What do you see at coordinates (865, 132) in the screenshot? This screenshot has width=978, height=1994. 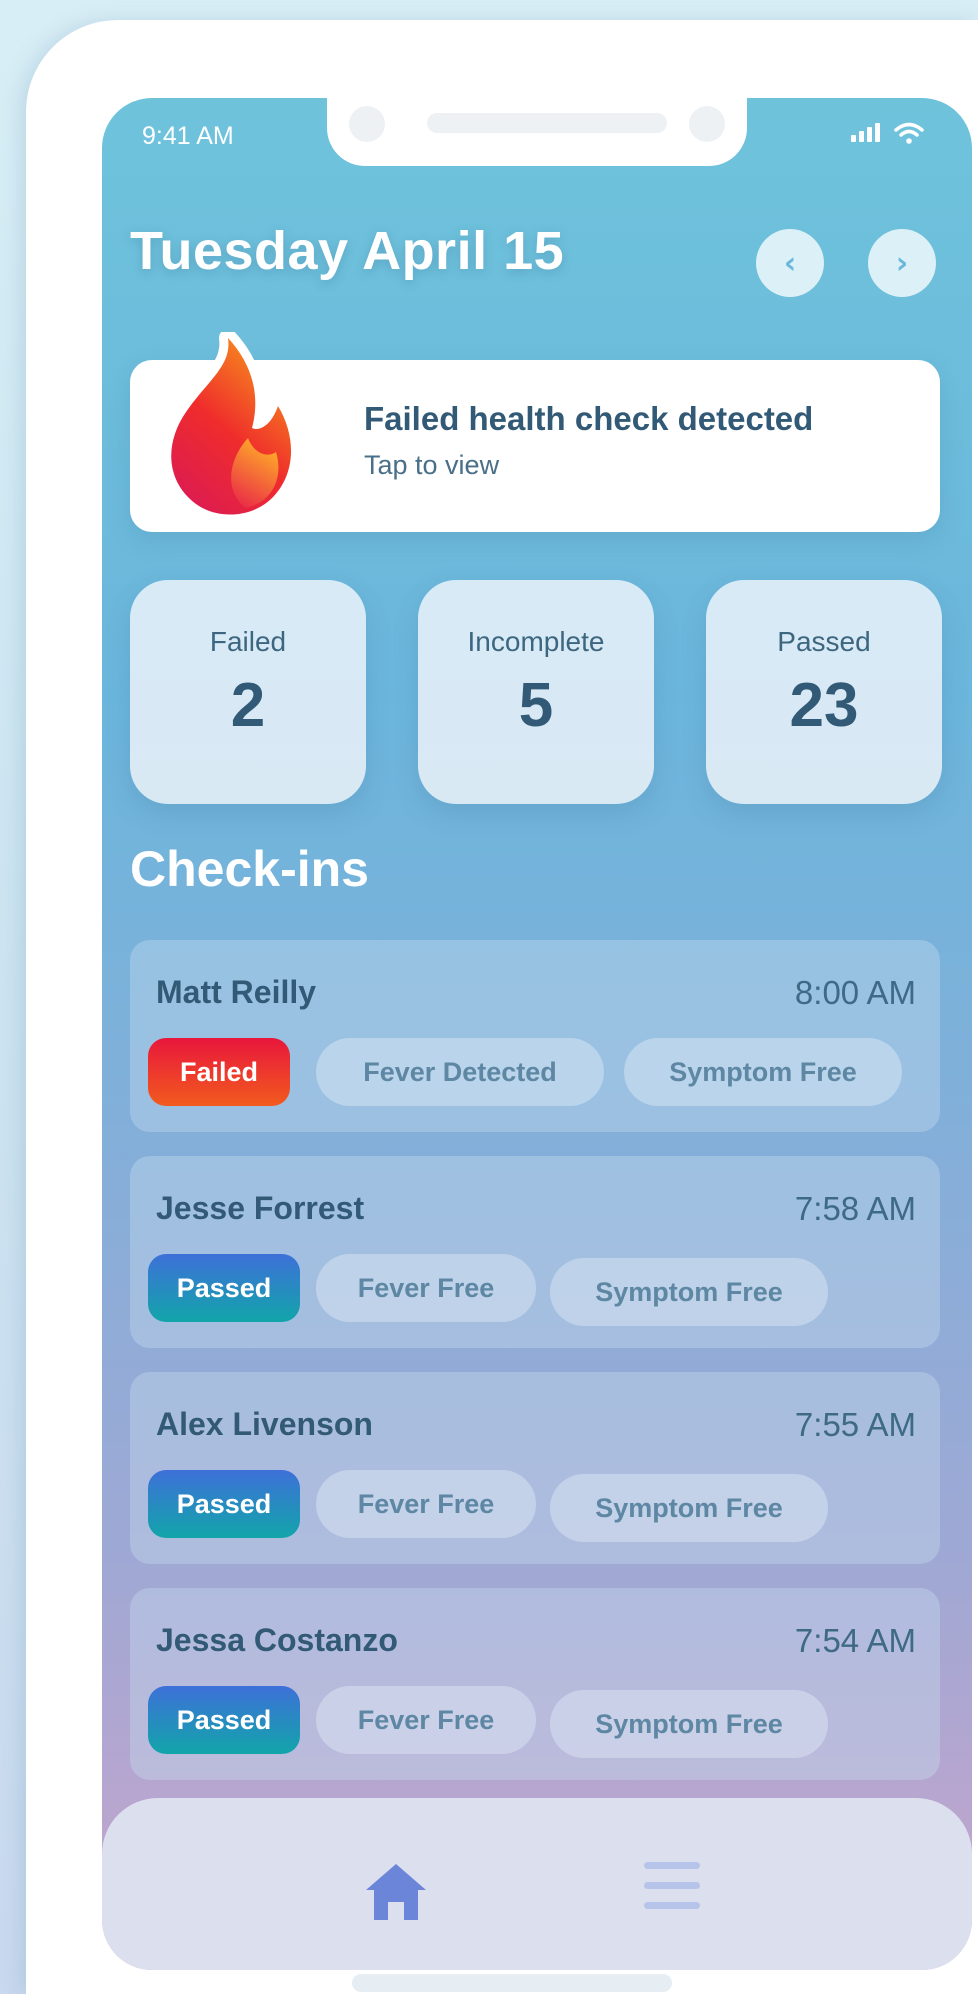 I see `signal-icon` at bounding box center [865, 132].